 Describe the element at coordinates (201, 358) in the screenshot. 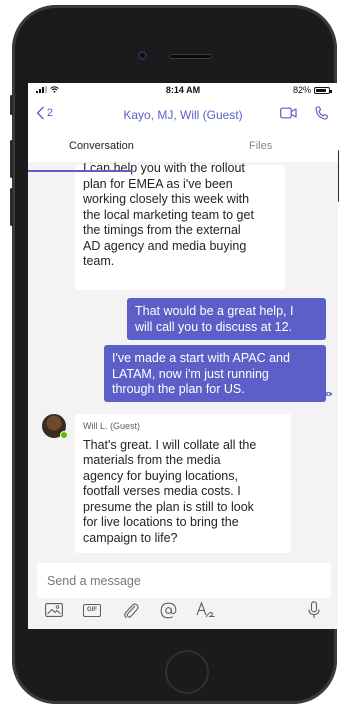

I see `message-text: I've made a start with APAC and` at that location.